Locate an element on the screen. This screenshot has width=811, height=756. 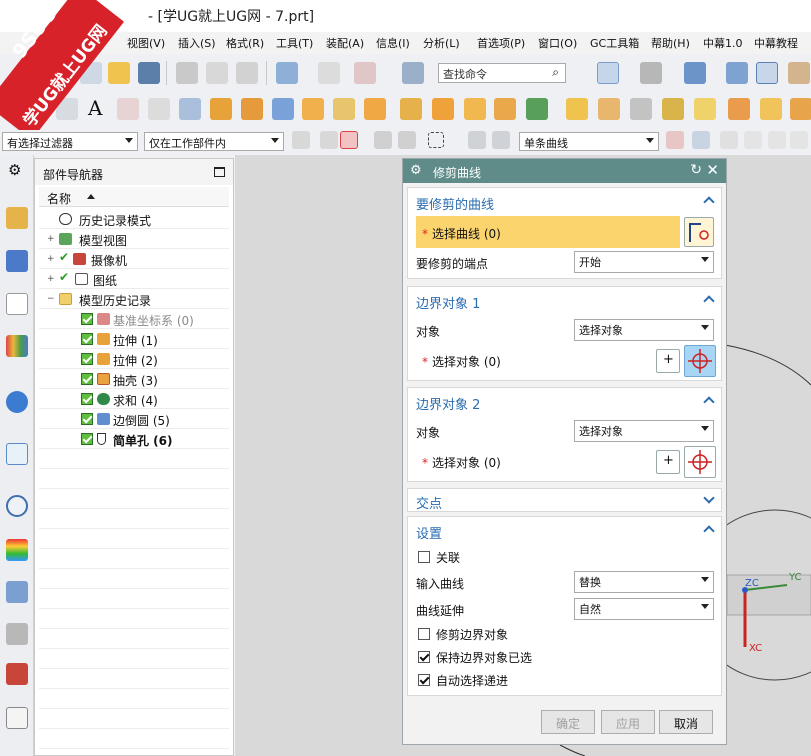
view-orientation-icon is located at coordinates (695, 73).